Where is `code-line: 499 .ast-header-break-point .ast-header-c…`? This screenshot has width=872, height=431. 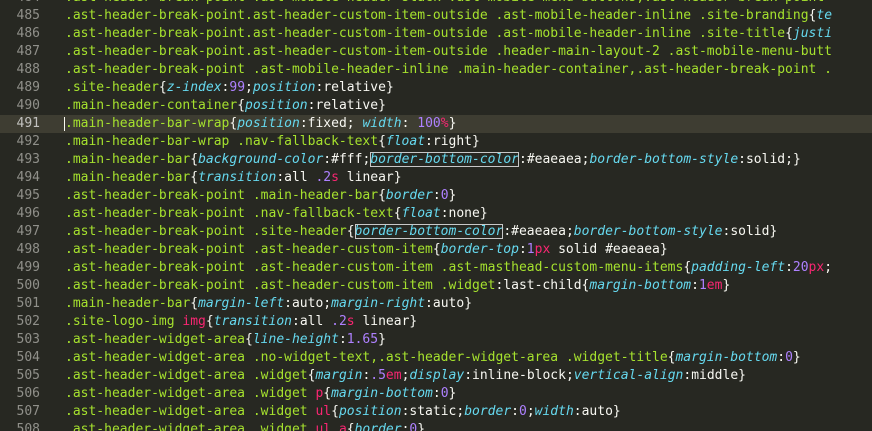 code-line: 499 .ast-header-break-point .ast-header-c… is located at coordinates (436, 268).